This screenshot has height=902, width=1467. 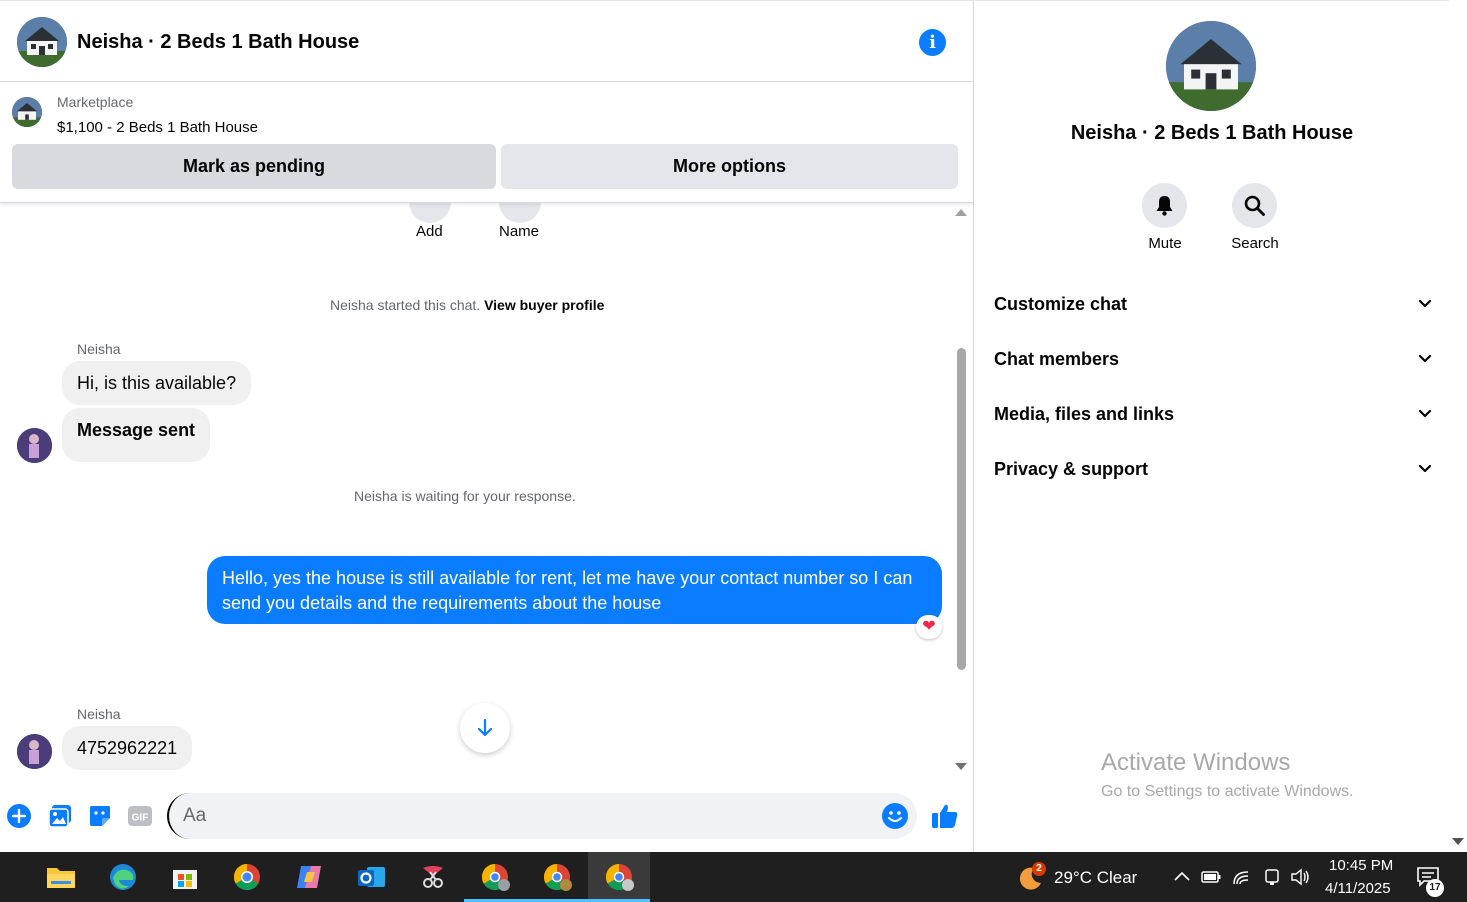 I want to click on message-bubble: 4752962221, so click(x=127, y=748).